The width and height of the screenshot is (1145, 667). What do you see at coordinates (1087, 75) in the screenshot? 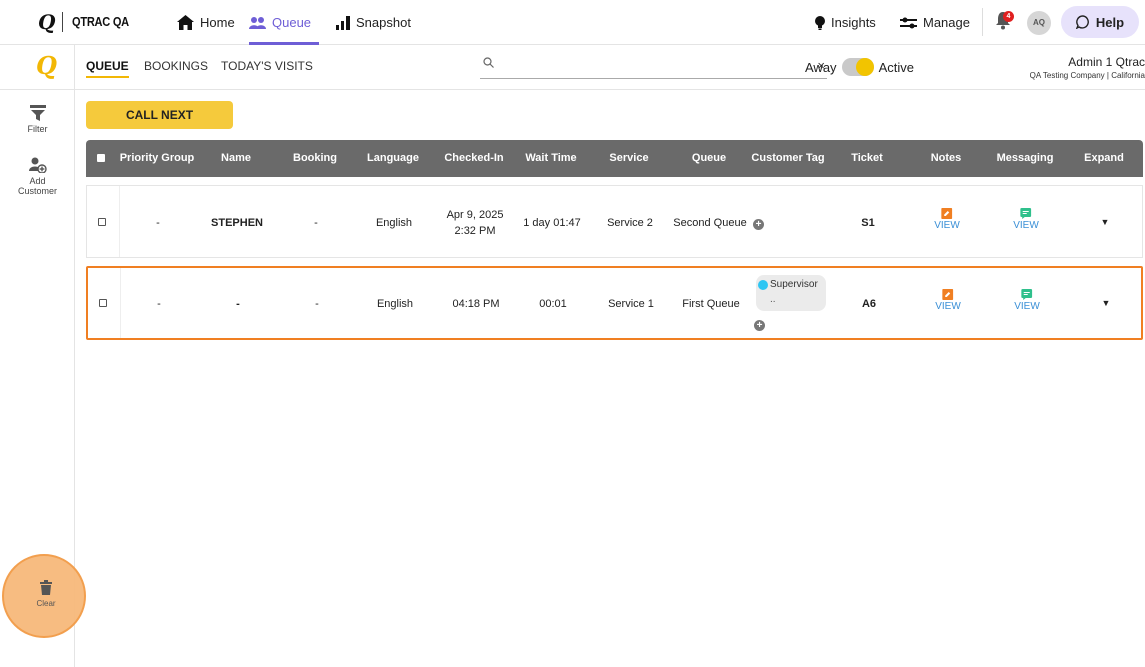
I see `user-company: QA Testing Company | California` at bounding box center [1087, 75].